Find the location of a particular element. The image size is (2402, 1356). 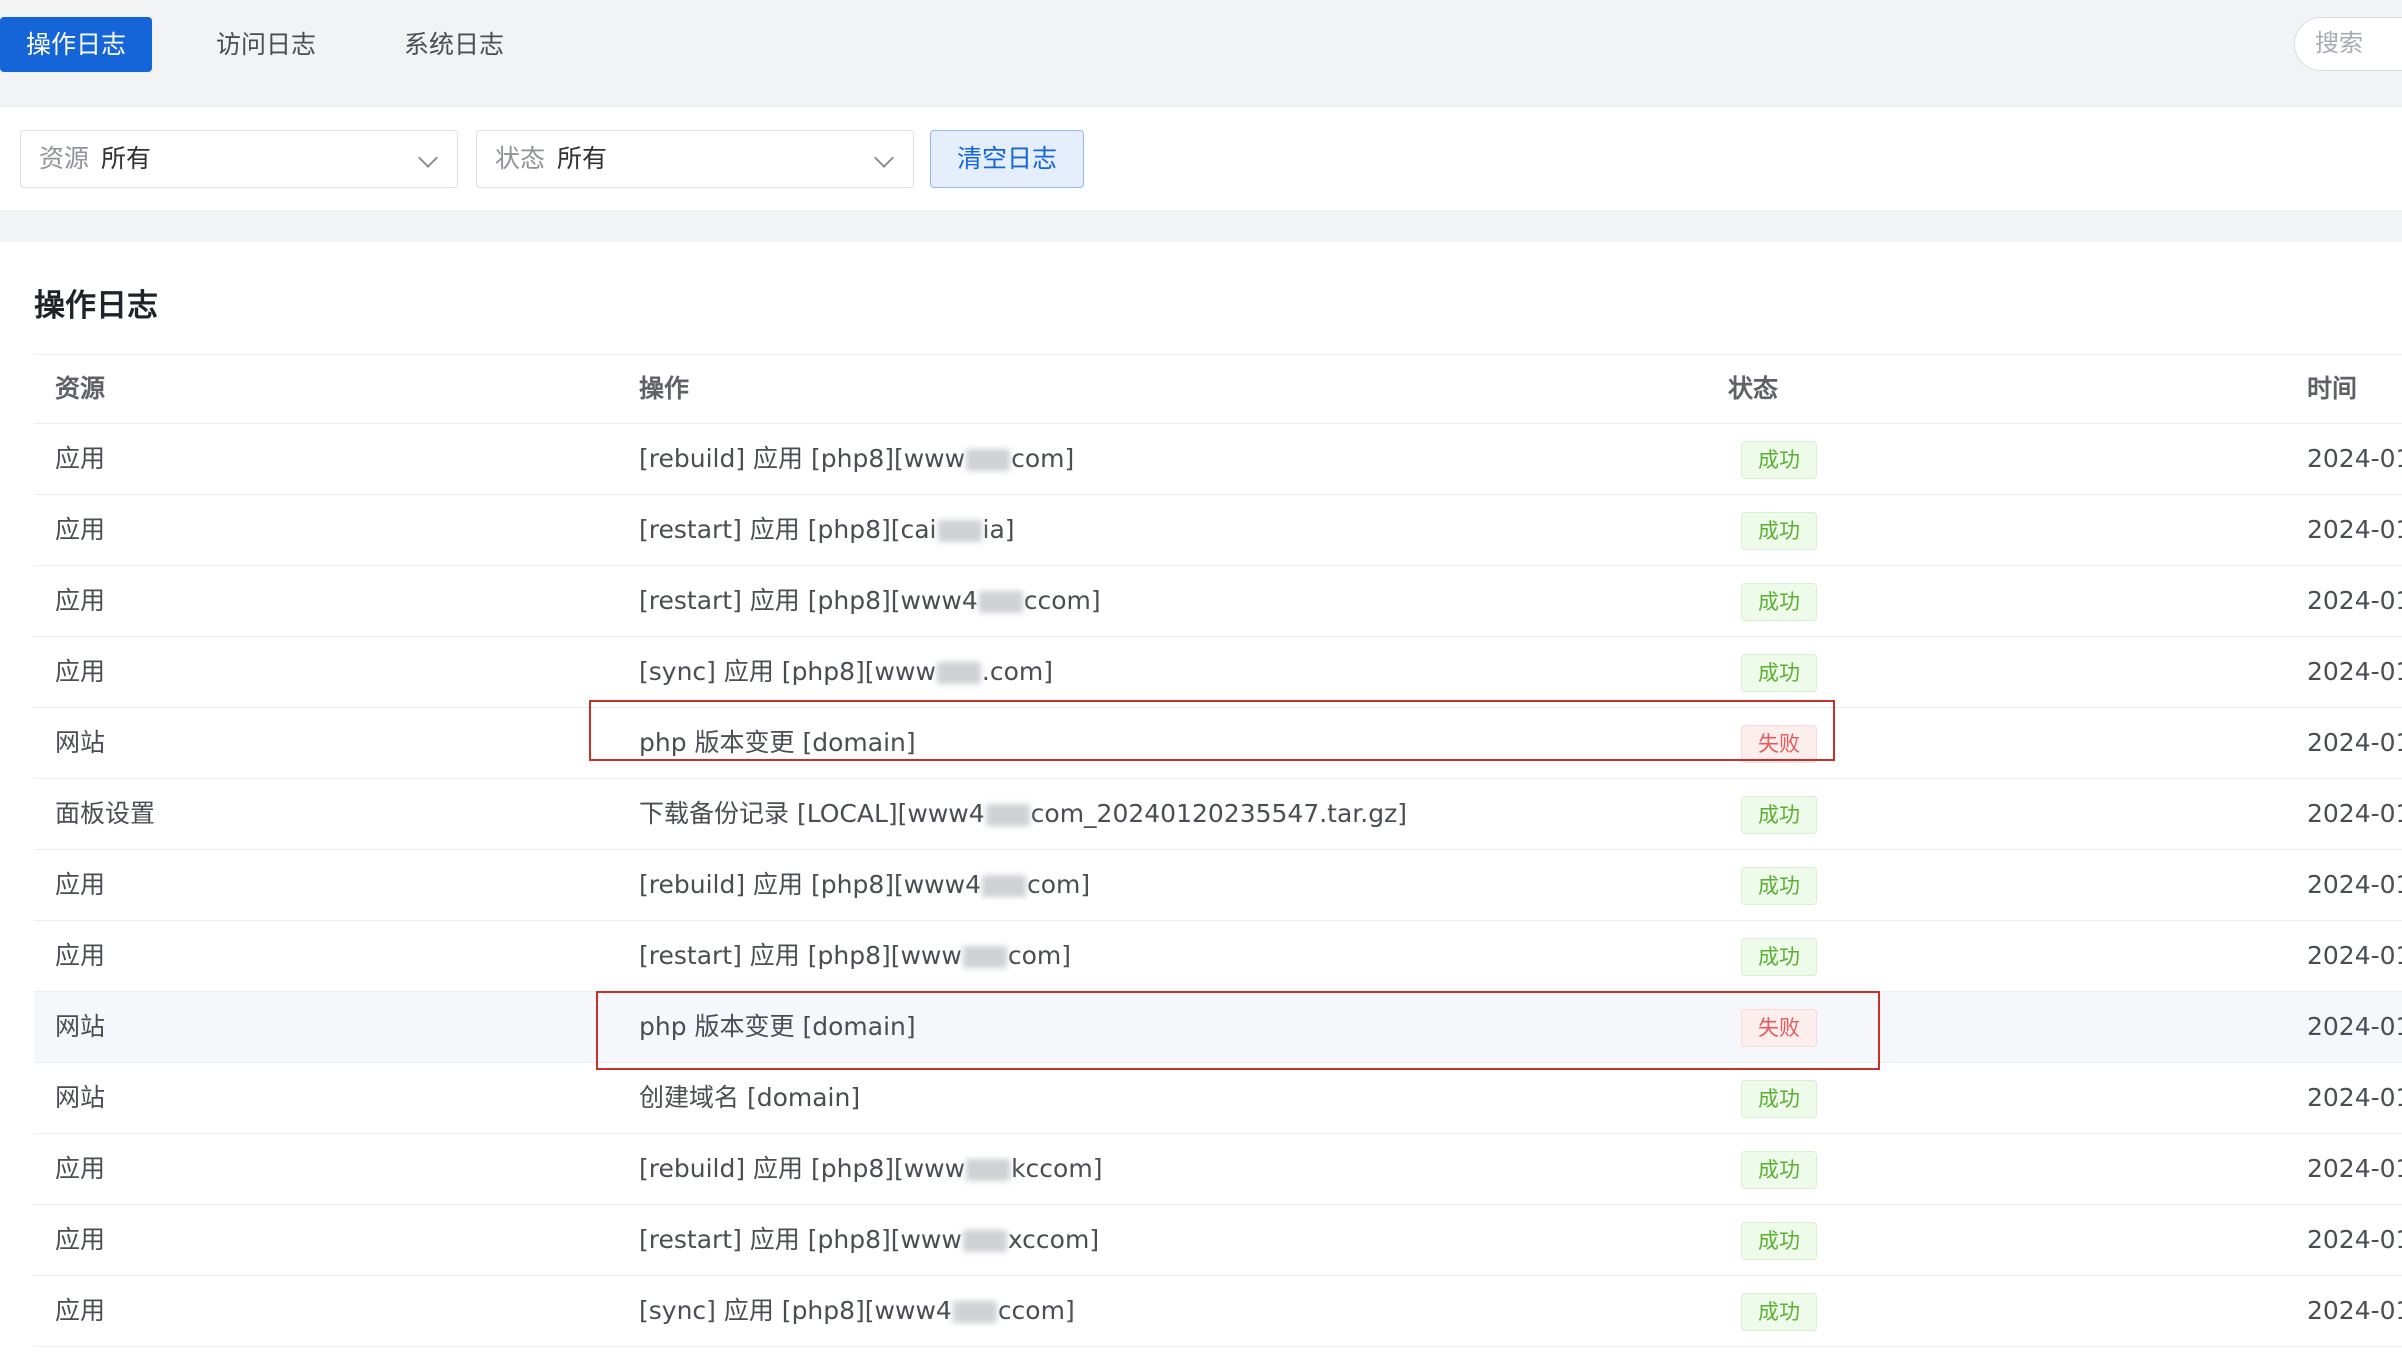

status-select: 状态 所有 is located at coordinates (695, 159).